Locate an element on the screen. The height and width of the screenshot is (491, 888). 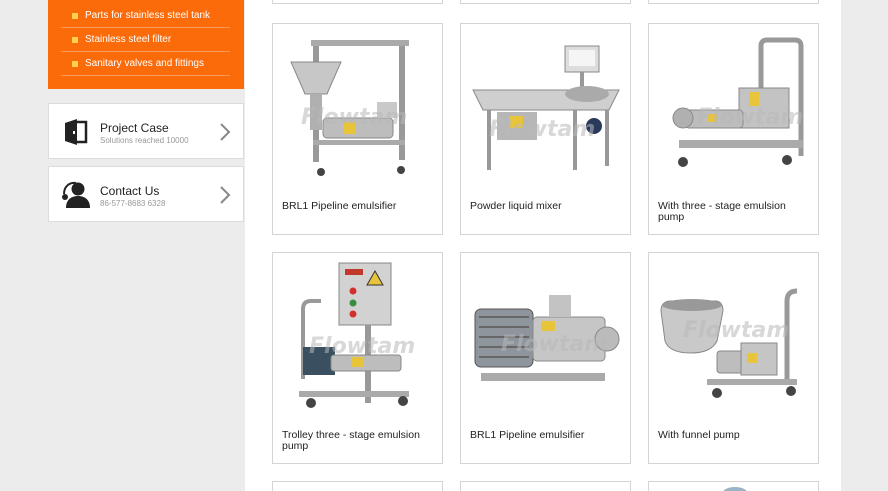
product-card: Flowtam With three - stage emulsion pump is located at coordinates (733, 129).